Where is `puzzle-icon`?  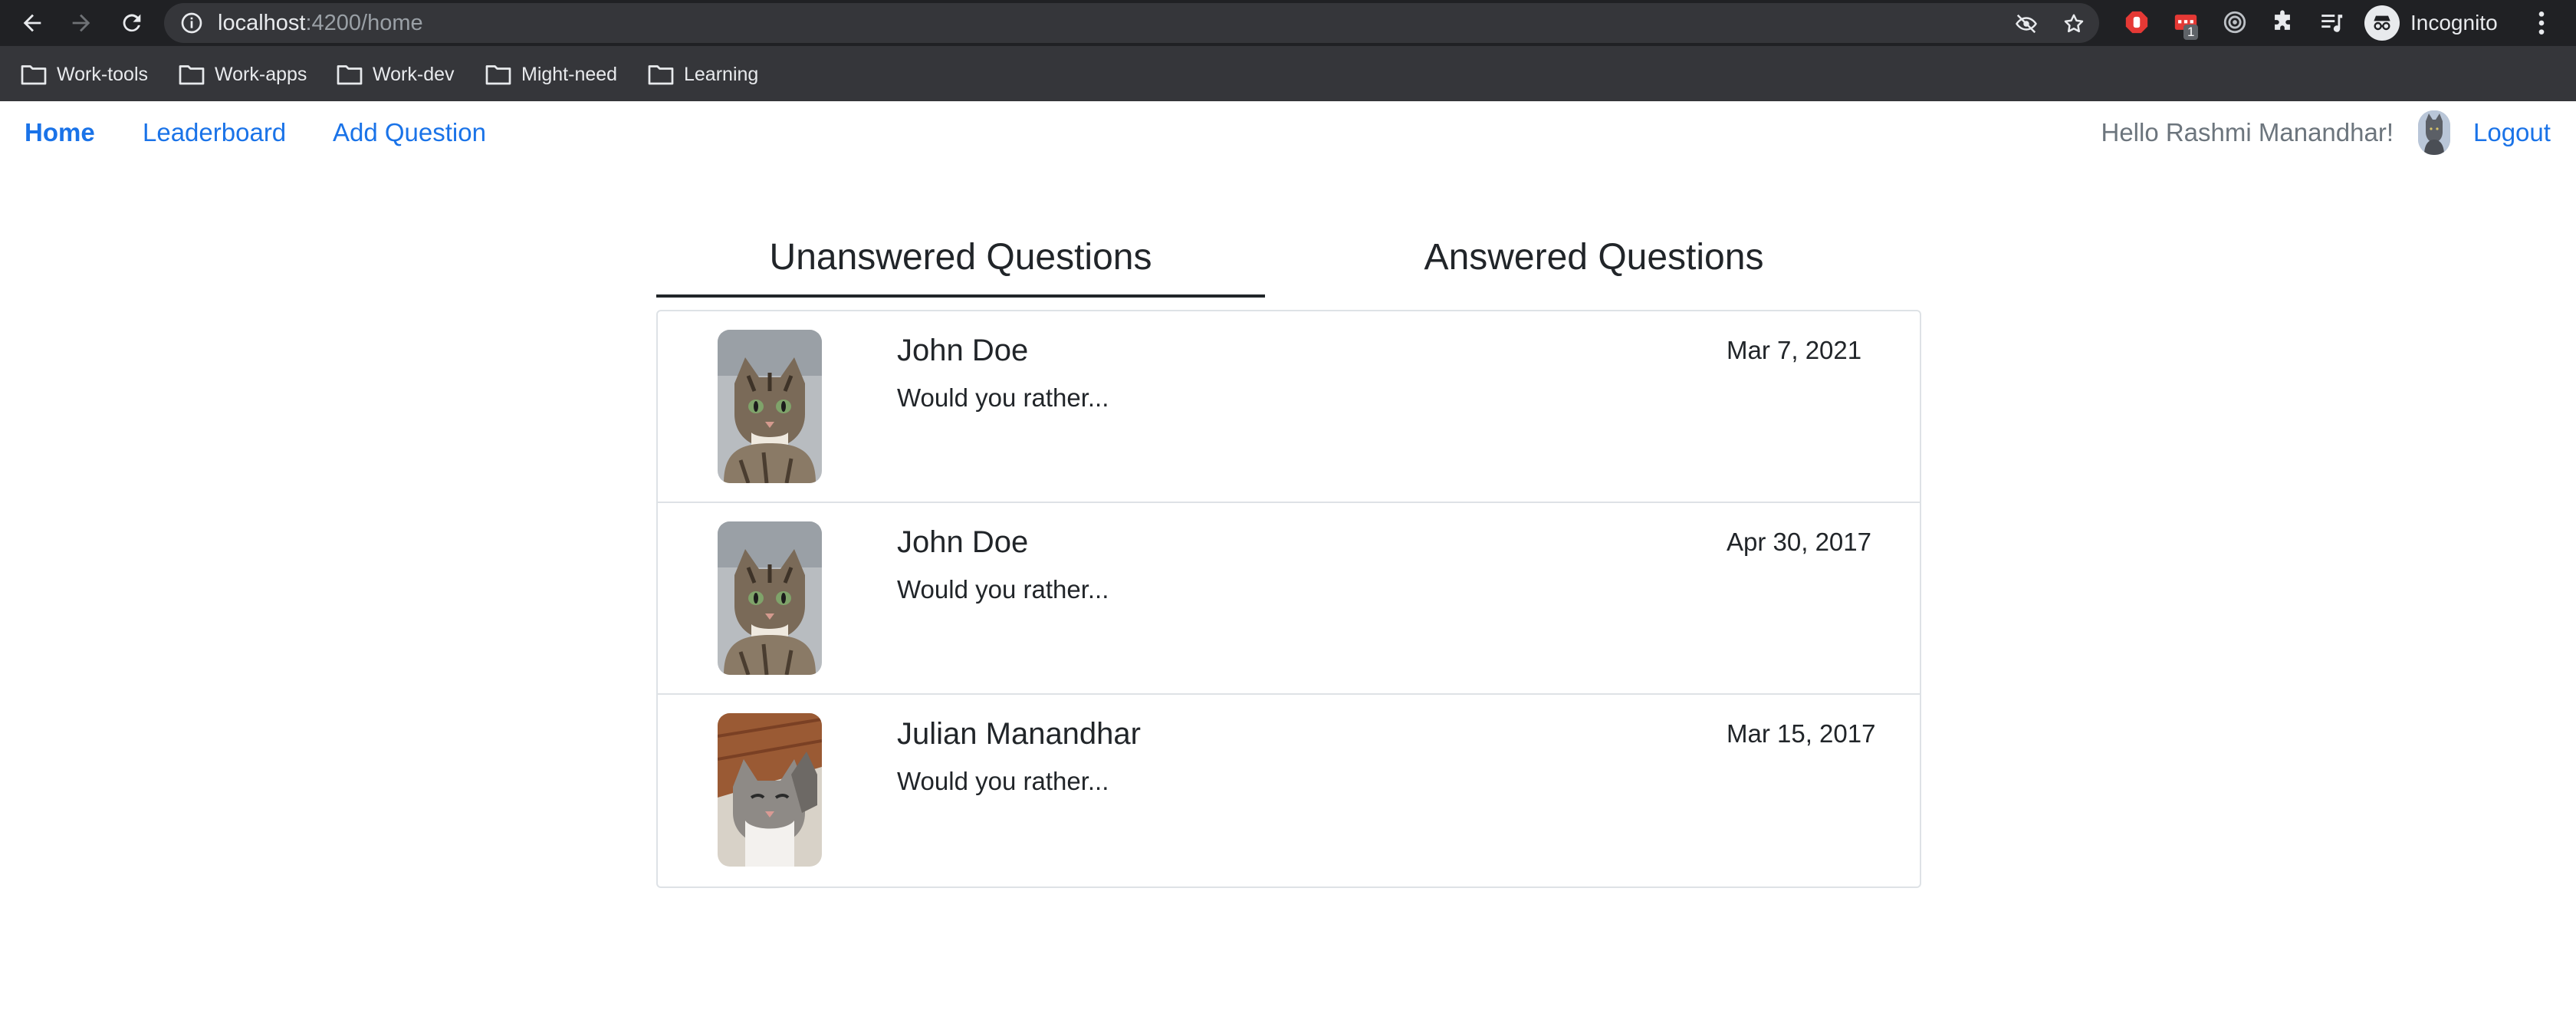 puzzle-icon is located at coordinates (2282, 22).